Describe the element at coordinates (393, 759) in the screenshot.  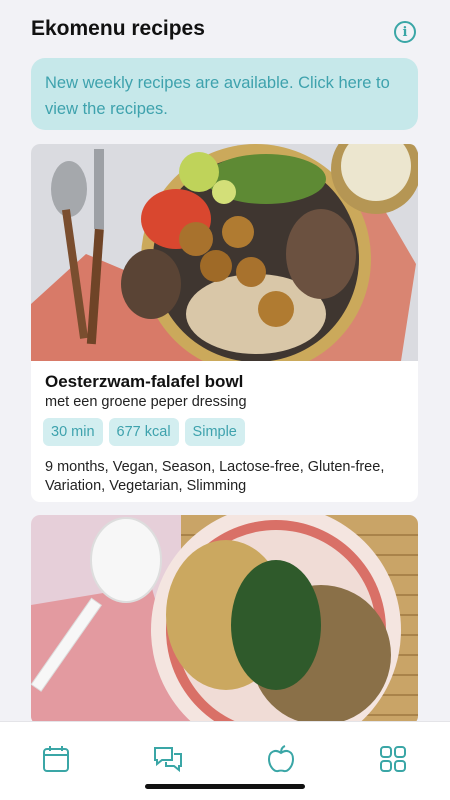
I see `grid-icon` at that location.